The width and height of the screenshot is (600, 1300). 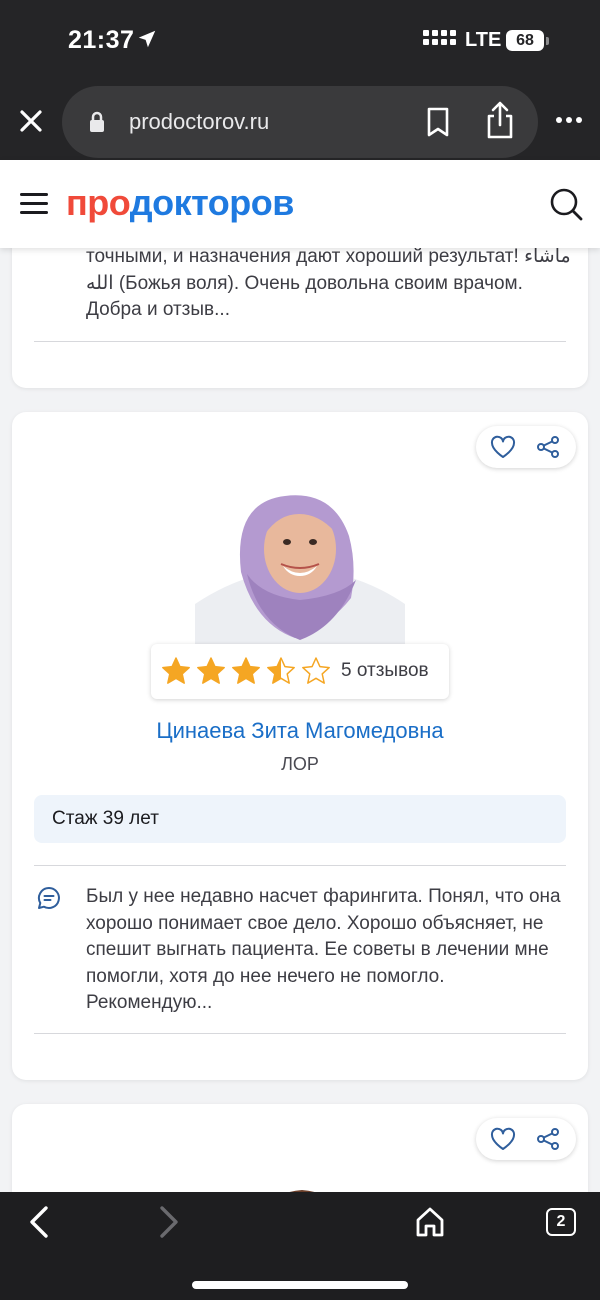 What do you see at coordinates (34, 204) in the screenshot?
I see `menu-icon` at bounding box center [34, 204].